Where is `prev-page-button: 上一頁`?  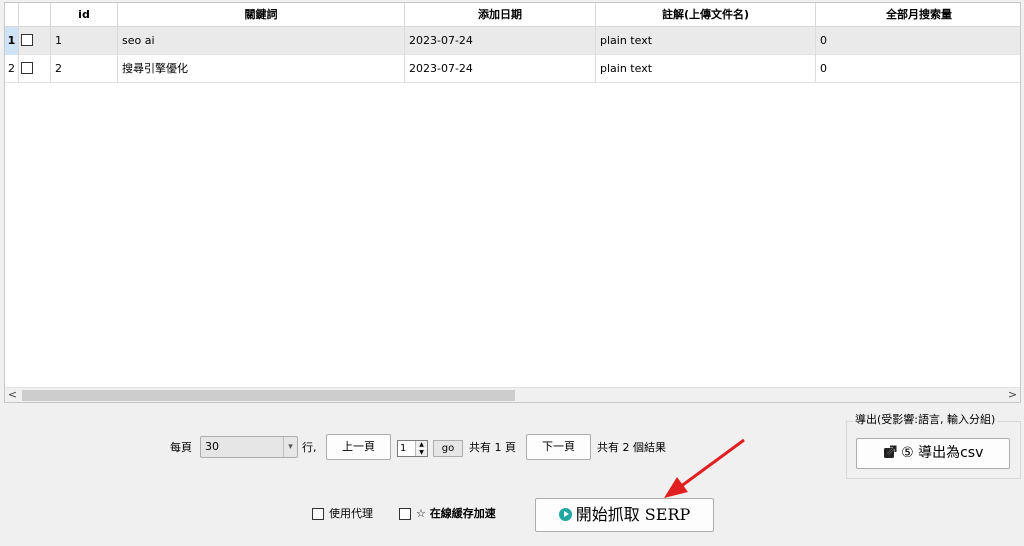 prev-page-button: 上一頁 is located at coordinates (358, 447).